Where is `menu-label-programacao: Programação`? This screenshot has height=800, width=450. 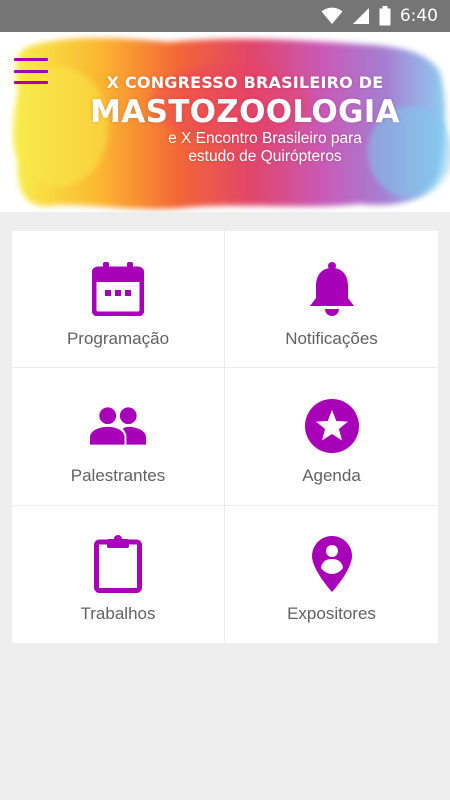
menu-label-programacao: Programação is located at coordinates (118, 338).